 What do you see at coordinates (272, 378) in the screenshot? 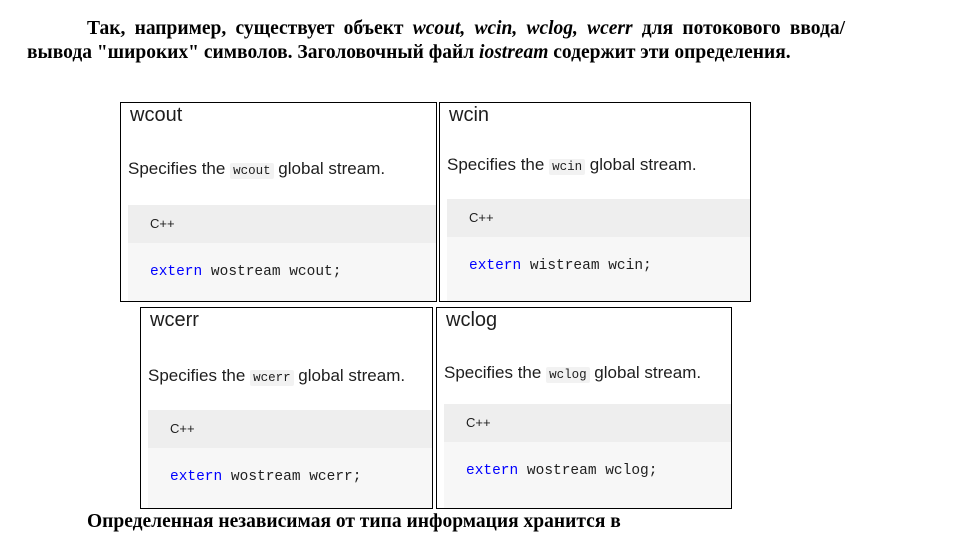
I see `inline-code: wcerr` at bounding box center [272, 378].